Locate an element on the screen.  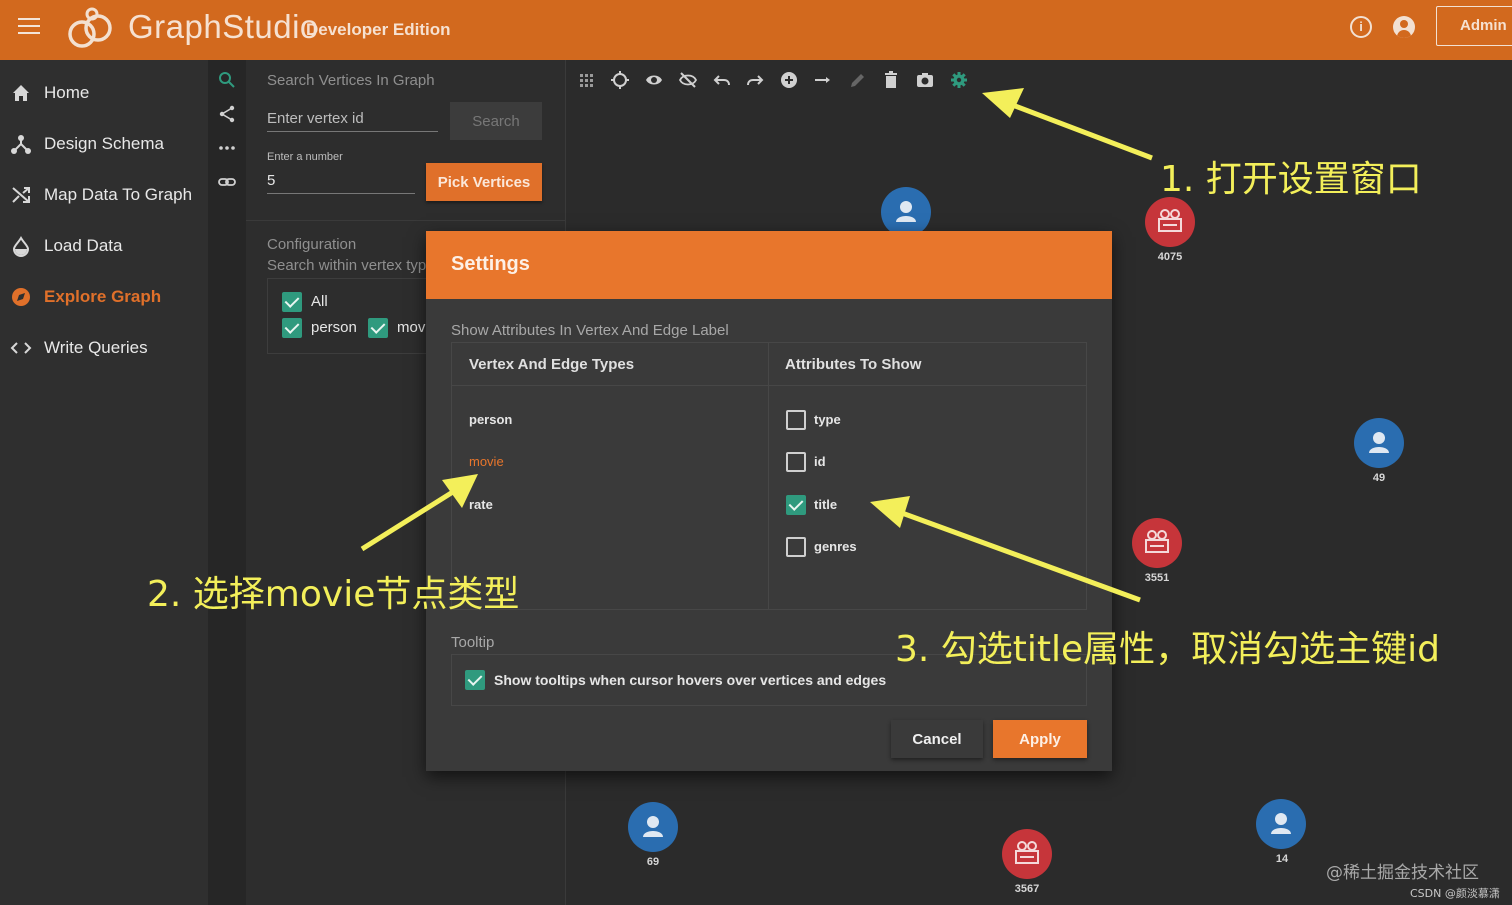
nav-item-load-data: Load Data is located at coordinates (104, 246).